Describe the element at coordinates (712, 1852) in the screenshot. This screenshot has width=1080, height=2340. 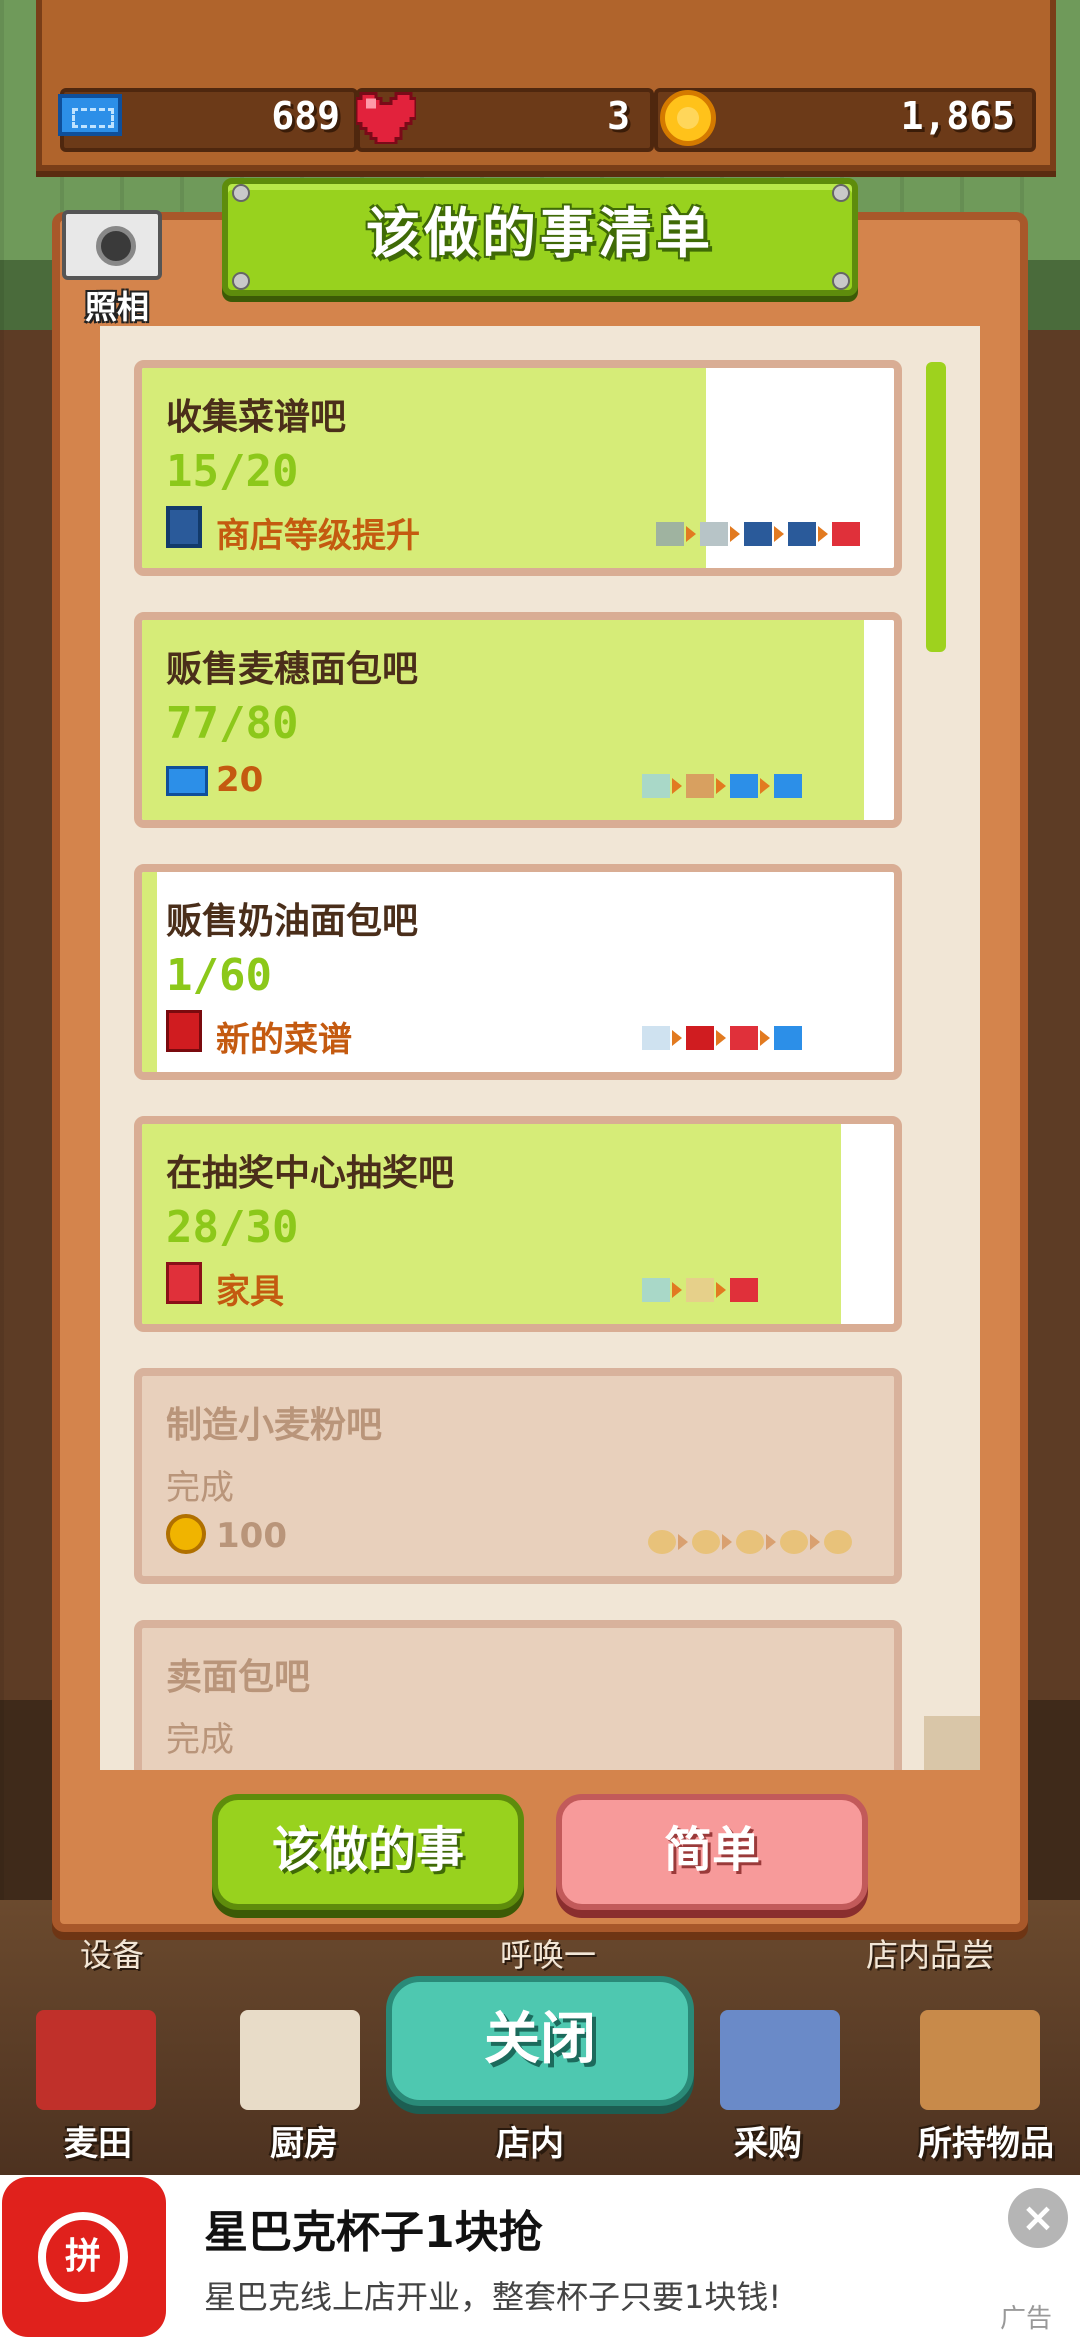
I see `tab-easy: 简单` at that location.